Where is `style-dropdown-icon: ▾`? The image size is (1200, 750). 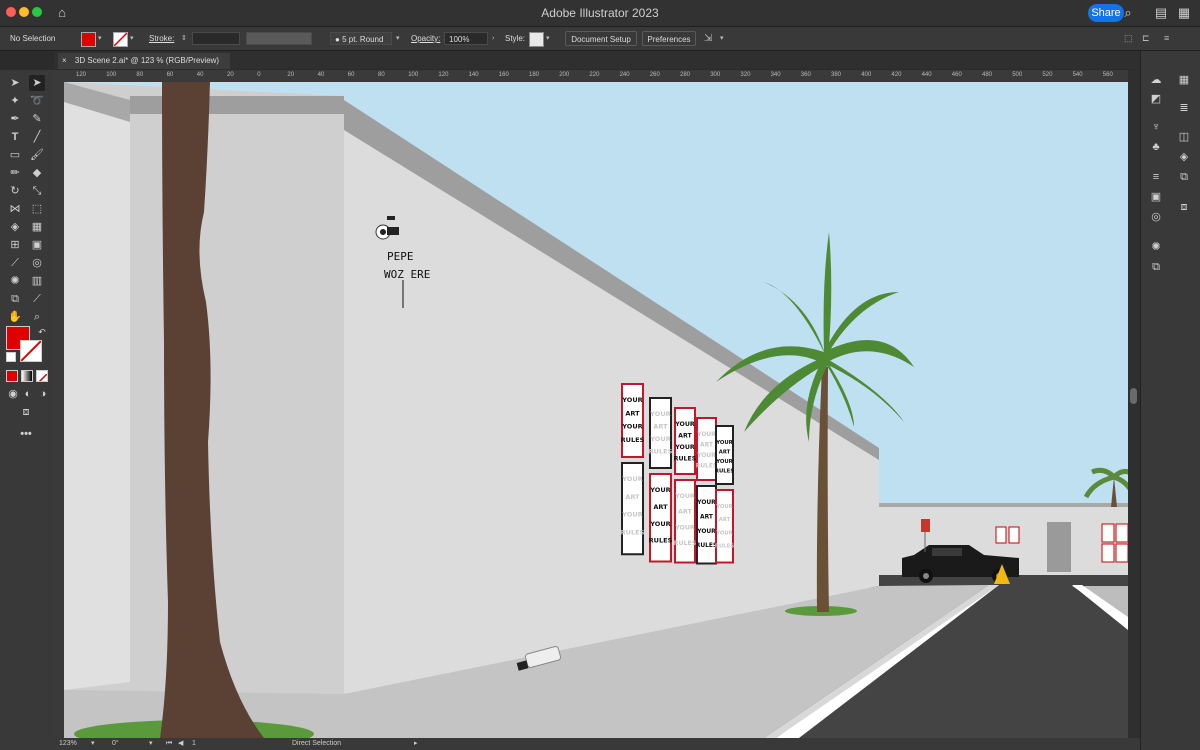
style-dropdown-icon: ▾ is located at coordinates (548, 38).